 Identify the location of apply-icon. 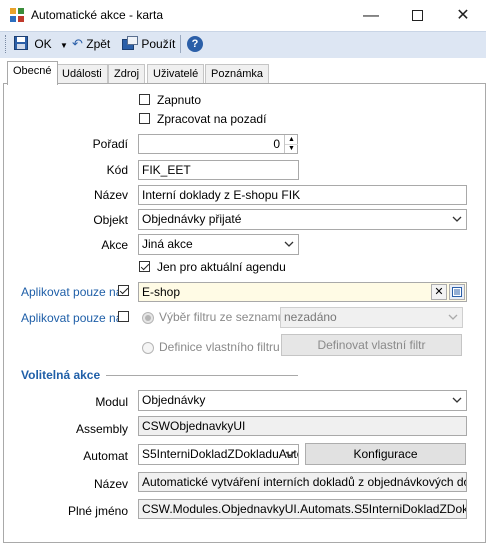
(130, 43).